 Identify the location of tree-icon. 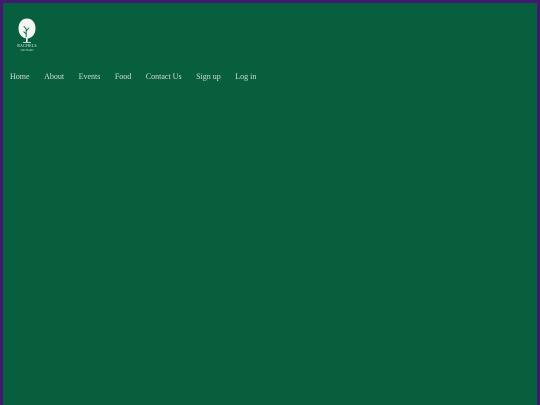
(27, 30).